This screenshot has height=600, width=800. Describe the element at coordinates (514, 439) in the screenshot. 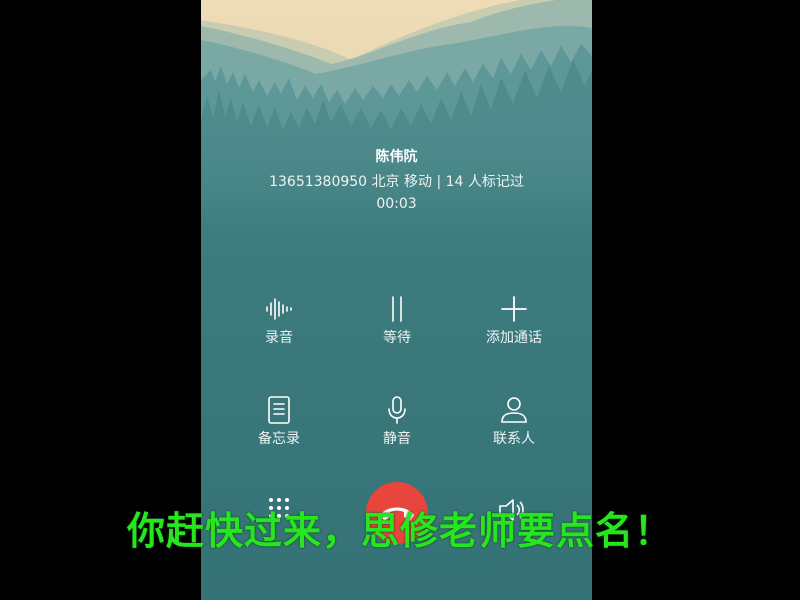

I see `contacts-label: 联系人` at that location.